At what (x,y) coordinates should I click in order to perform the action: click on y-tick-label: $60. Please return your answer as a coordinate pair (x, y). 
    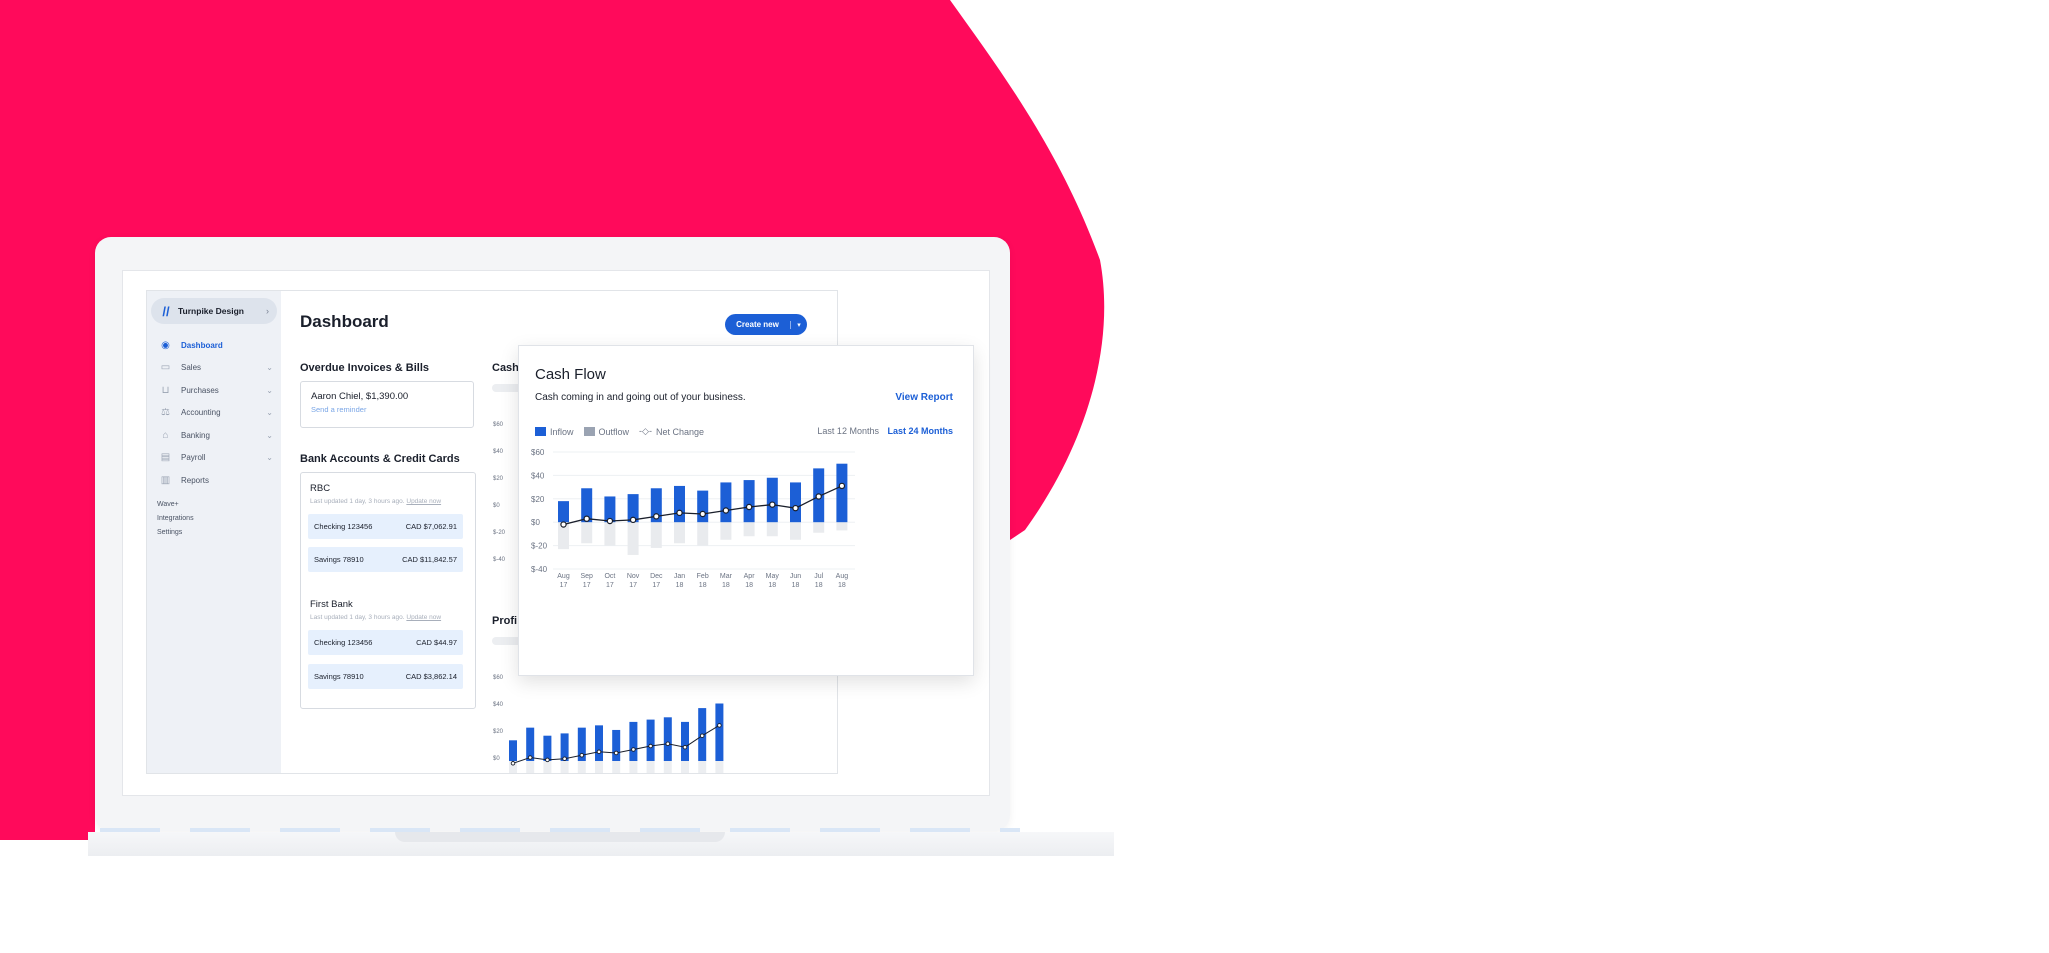
    Looking at the image, I should click on (538, 452).